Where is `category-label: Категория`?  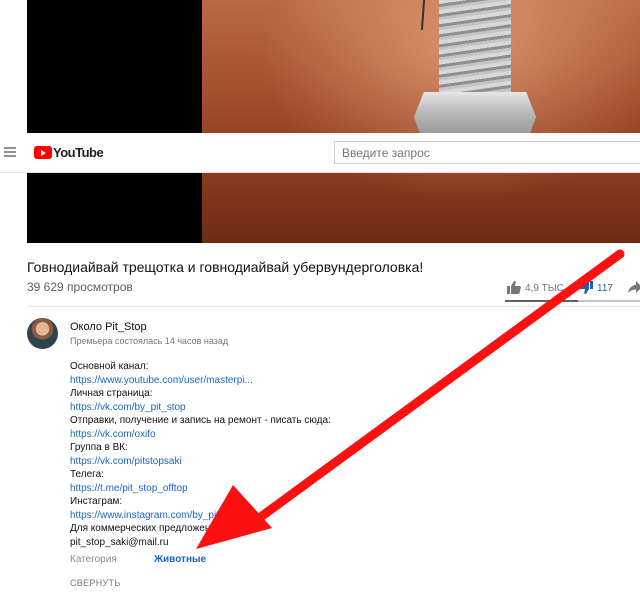 category-label: Категория is located at coordinates (93, 559).